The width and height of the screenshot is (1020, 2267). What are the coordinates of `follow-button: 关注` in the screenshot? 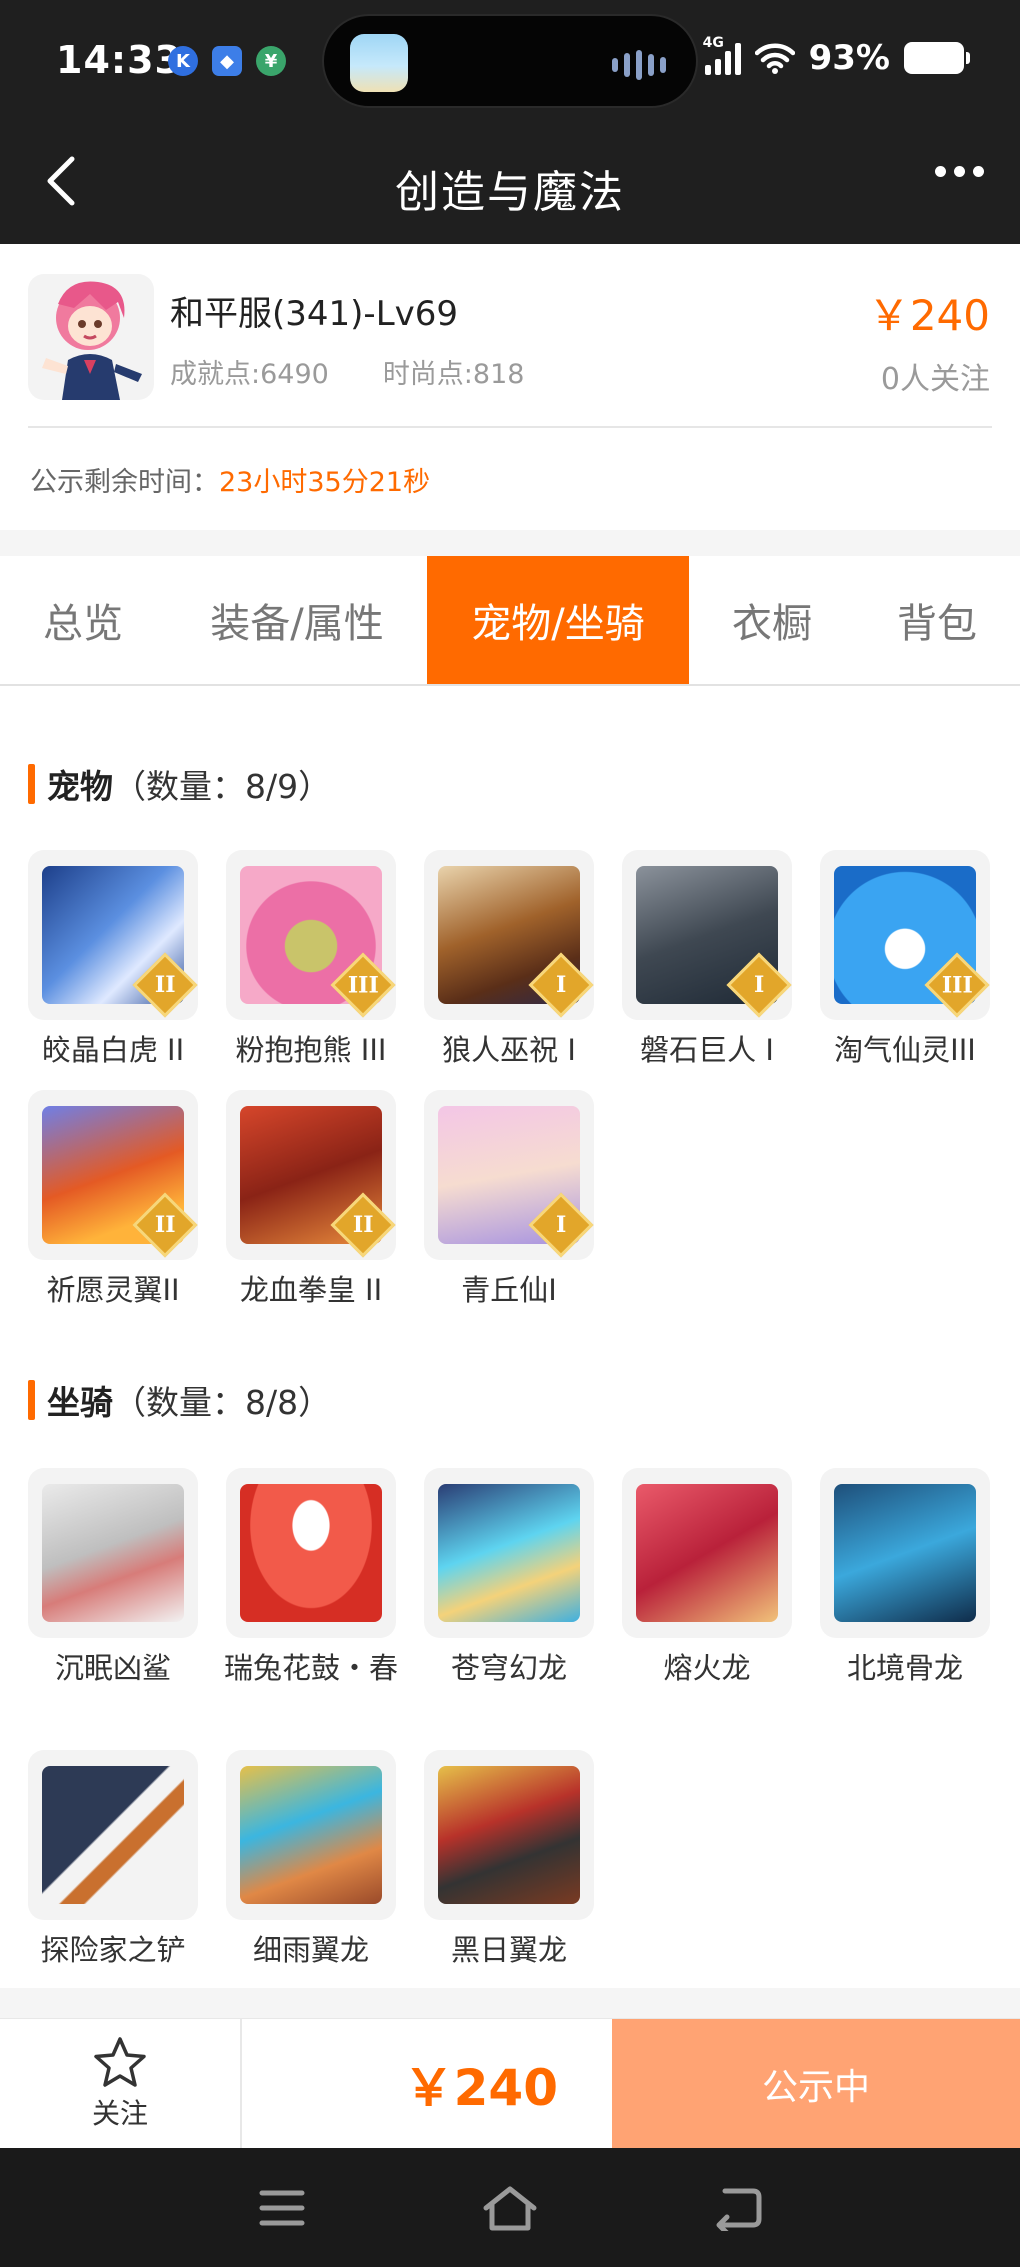 It's located at (121, 2084).